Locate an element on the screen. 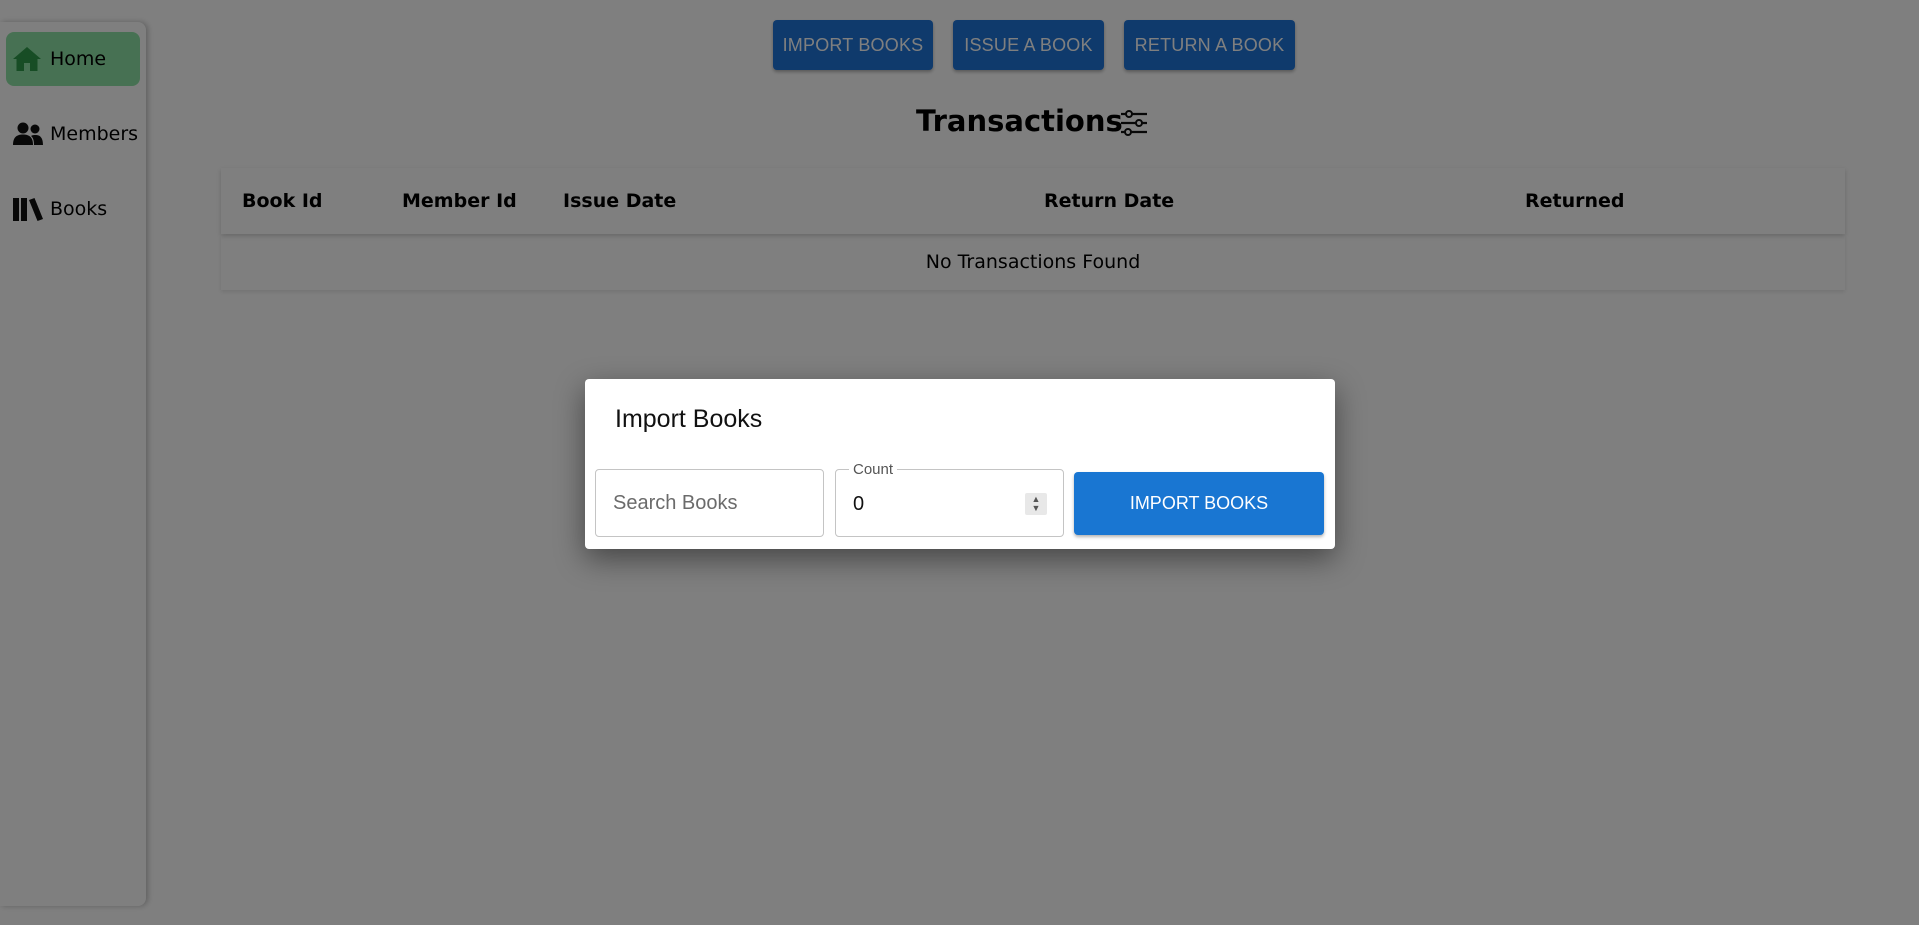 The image size is (1919, 925). import-books-dialog: Import Books Count 0 ▲ ▼ IMPORT BOOKS is located at coordinates (960, 464).